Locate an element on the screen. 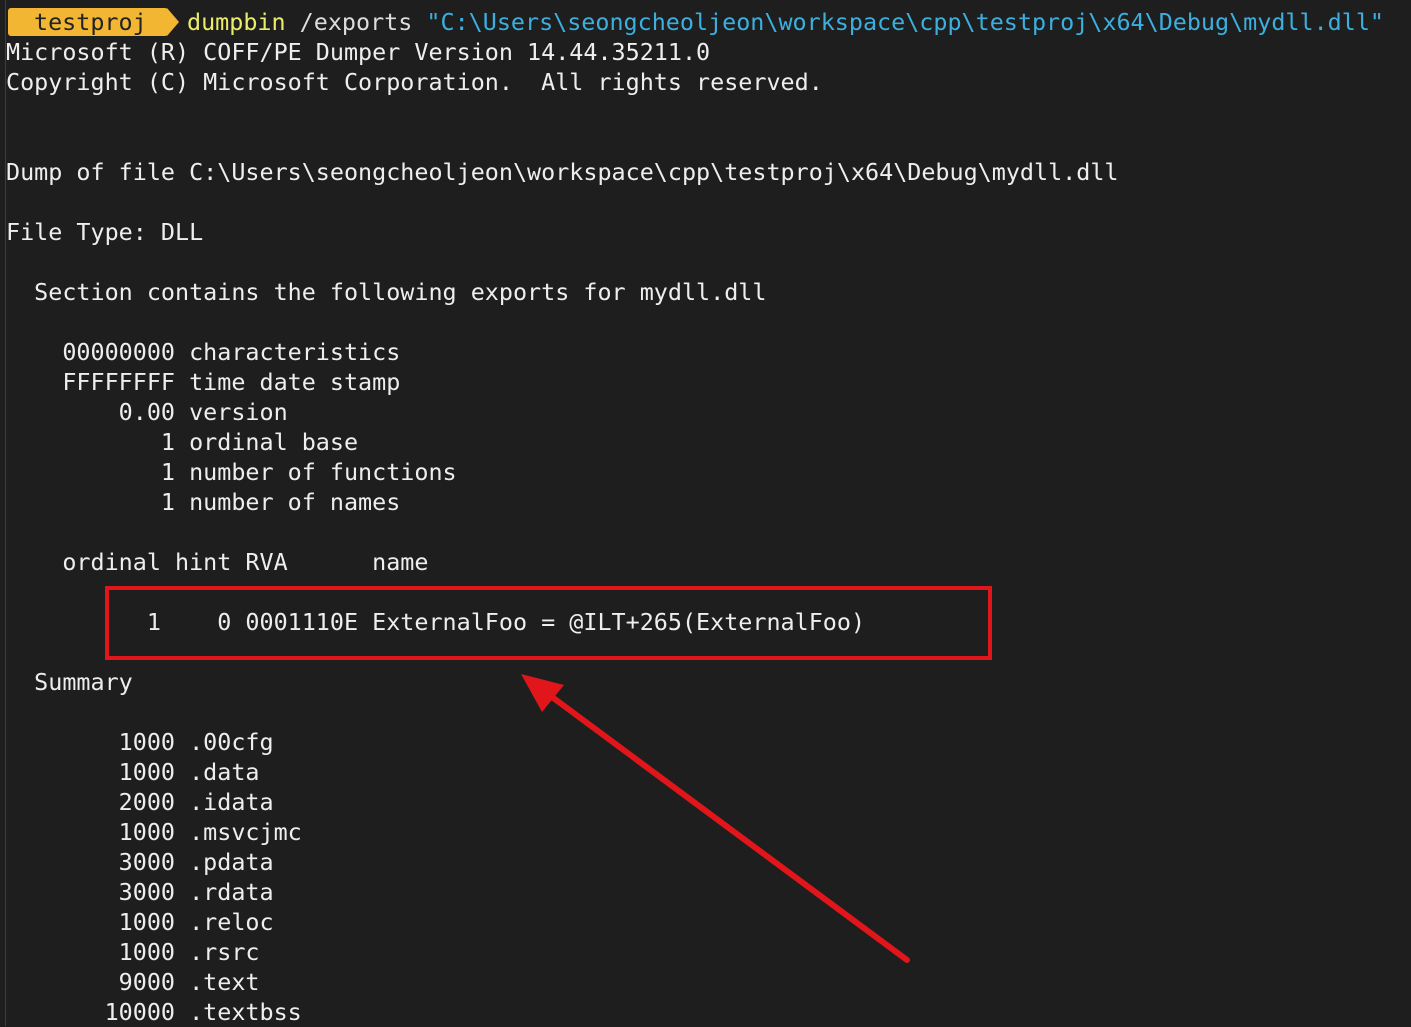 This screenshot has height=1027, width=1411. arrow-shaft is located at coordinates (727, 827).